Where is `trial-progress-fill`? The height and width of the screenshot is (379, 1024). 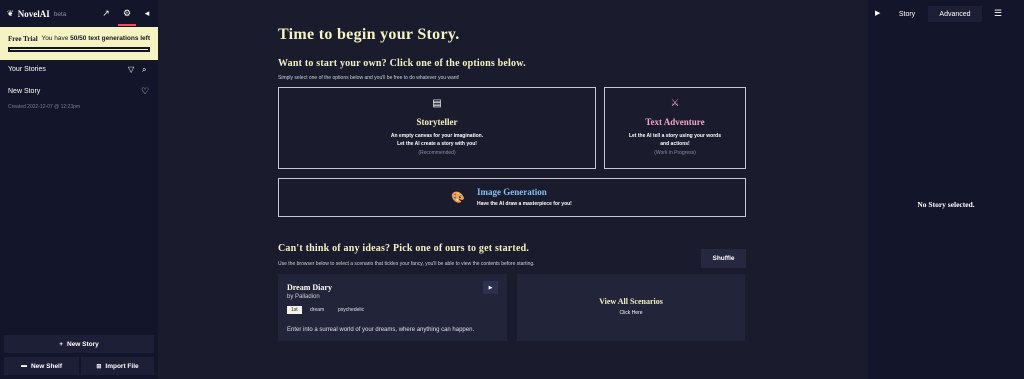
trial-progress-fill is located at coordinates (79, 49).